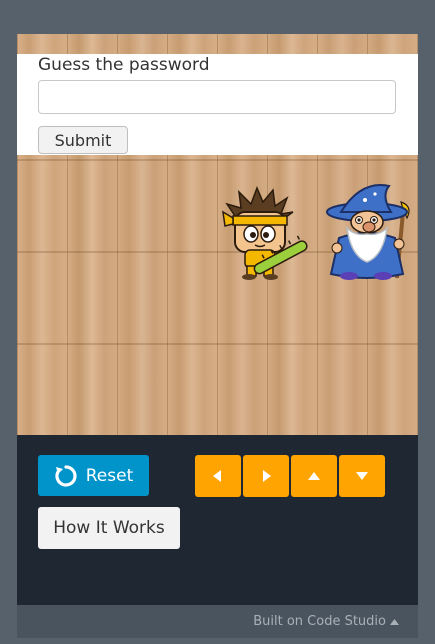 The width and height of the screenshot is (435, 644). I want to click on caret-up-icon, so click(394, 621).